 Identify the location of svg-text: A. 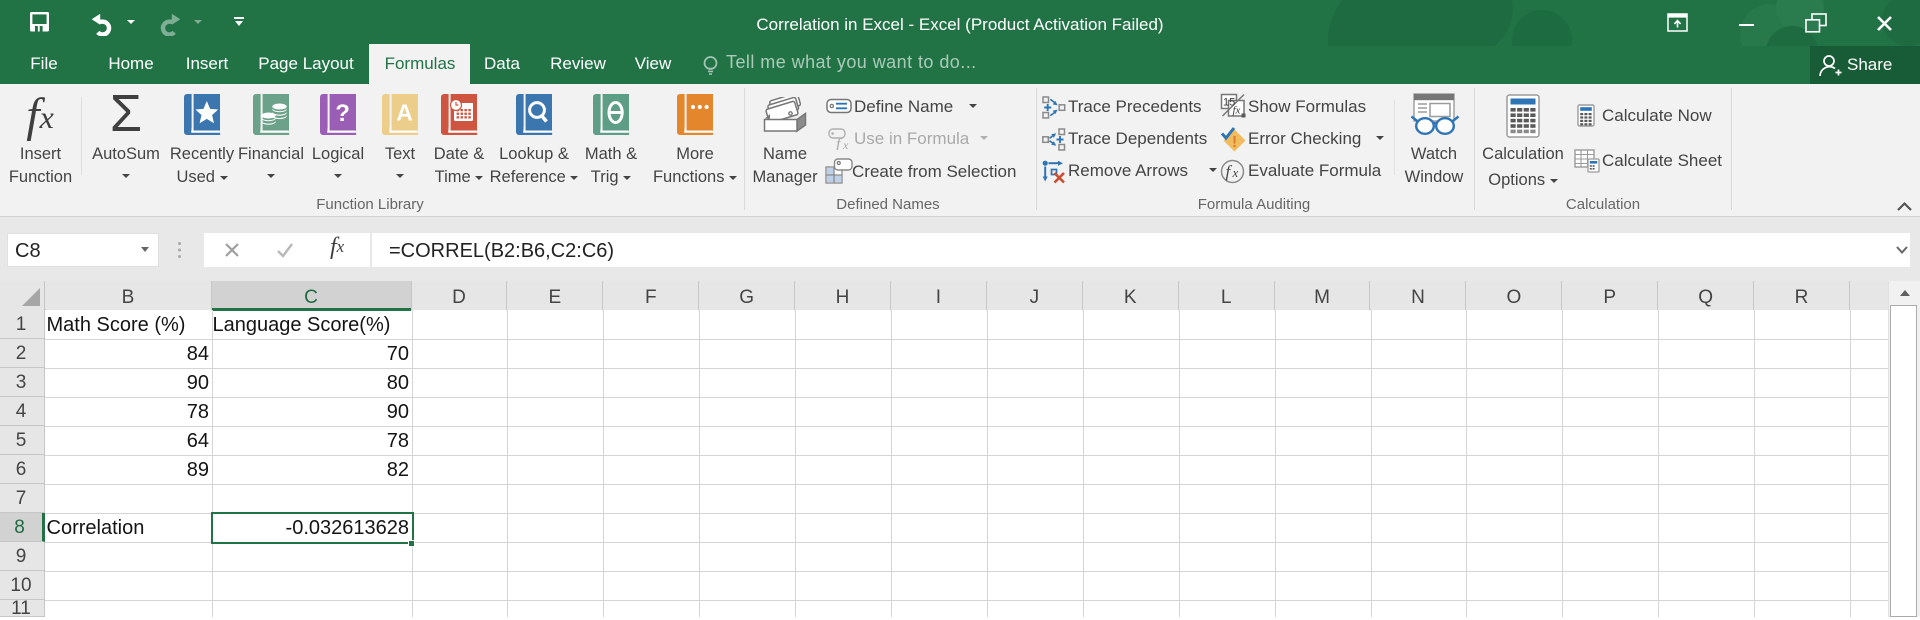
(404, 113).